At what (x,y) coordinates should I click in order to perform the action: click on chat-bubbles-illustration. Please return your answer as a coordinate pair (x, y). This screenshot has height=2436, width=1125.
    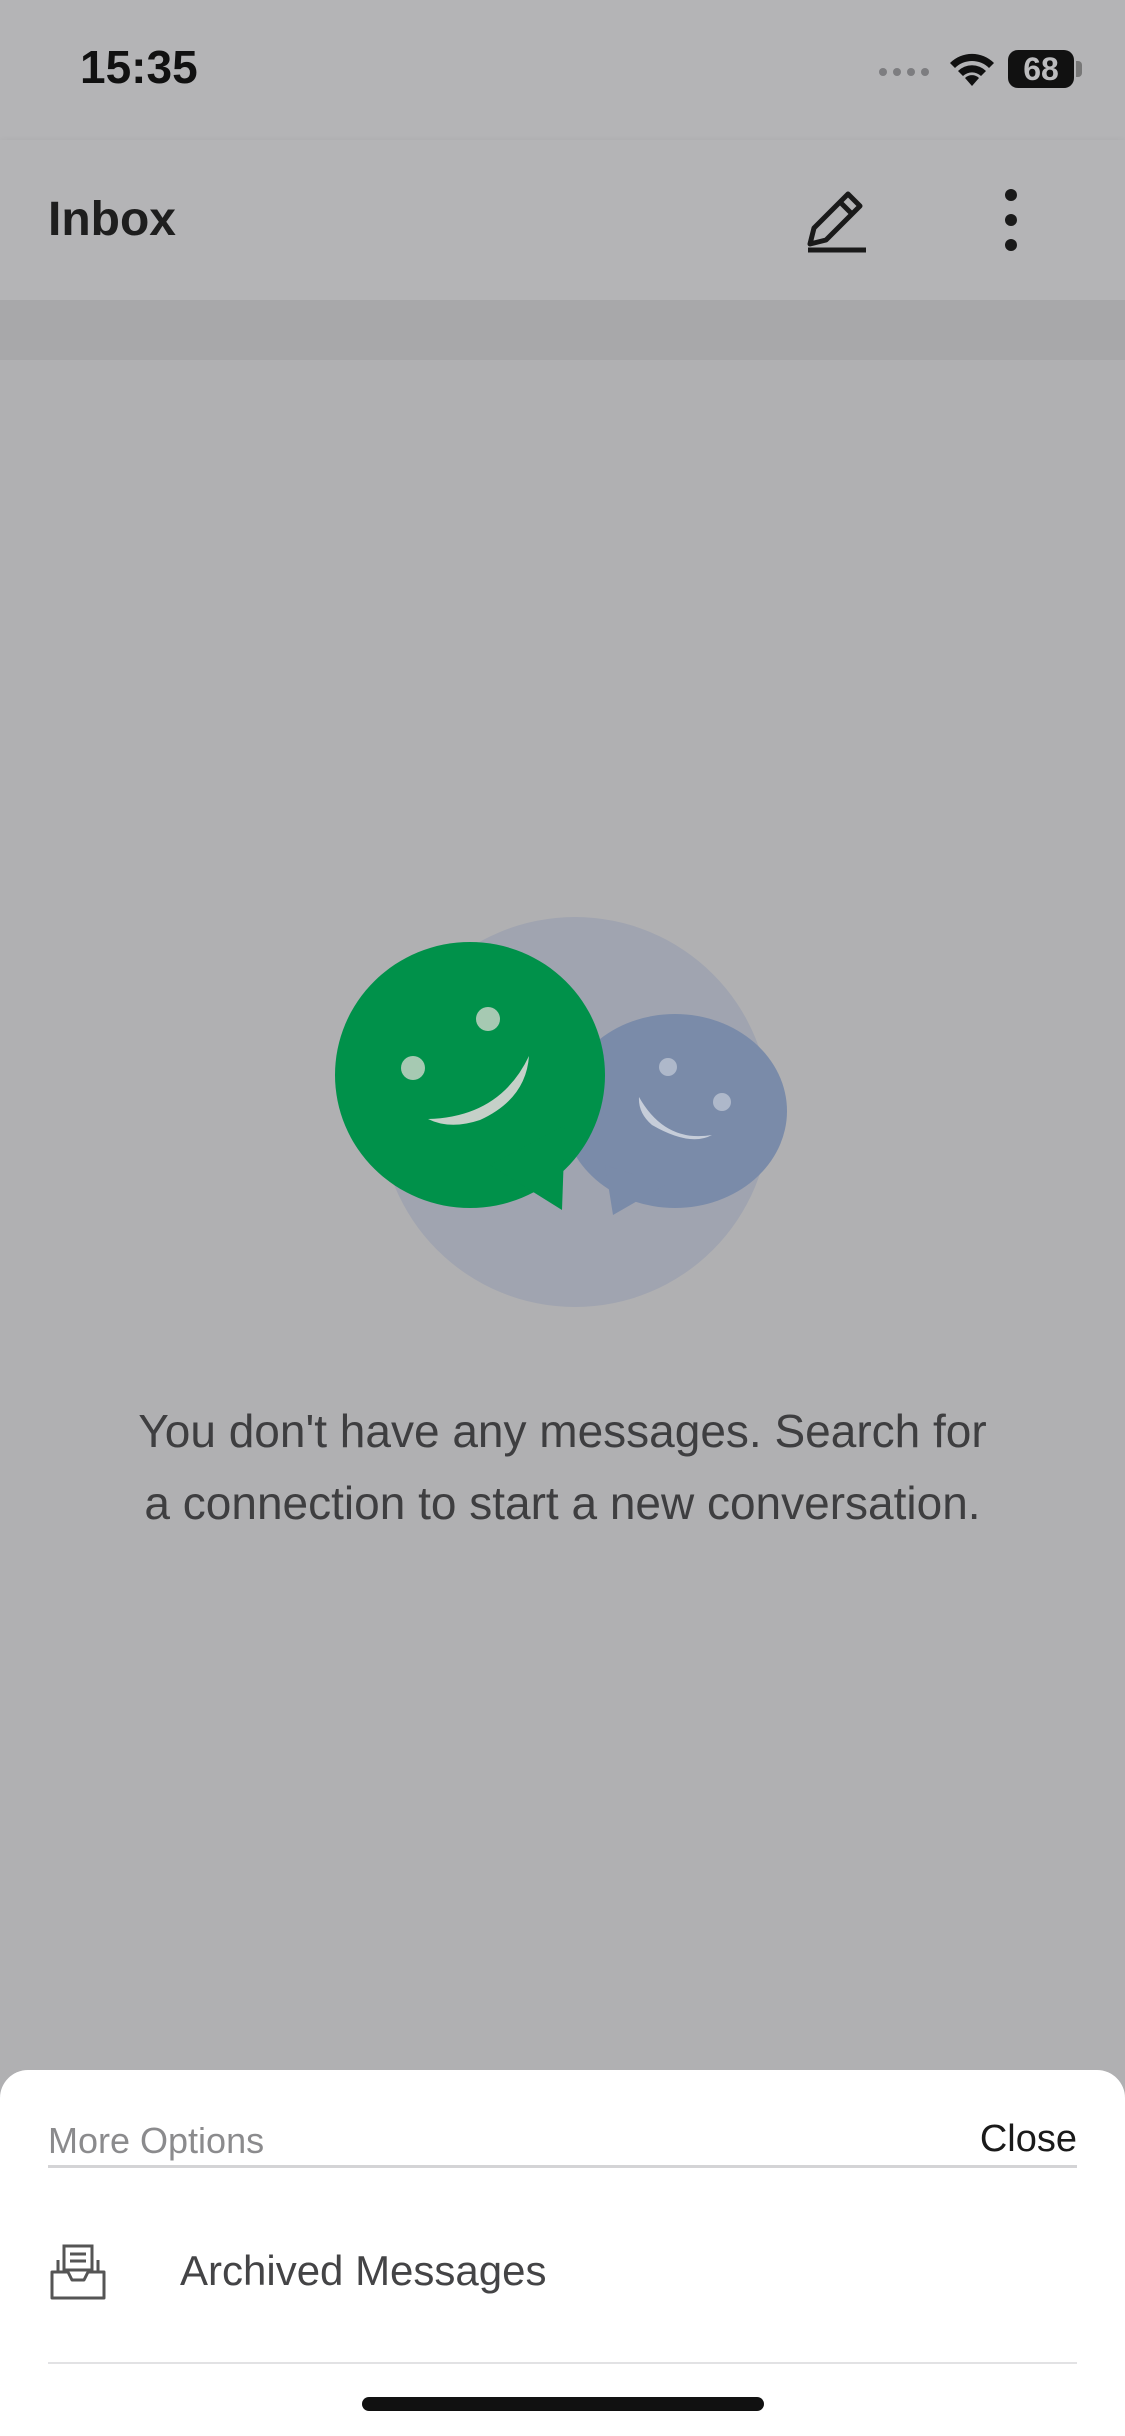
    Looking at the image, I should click on (561, 1112).